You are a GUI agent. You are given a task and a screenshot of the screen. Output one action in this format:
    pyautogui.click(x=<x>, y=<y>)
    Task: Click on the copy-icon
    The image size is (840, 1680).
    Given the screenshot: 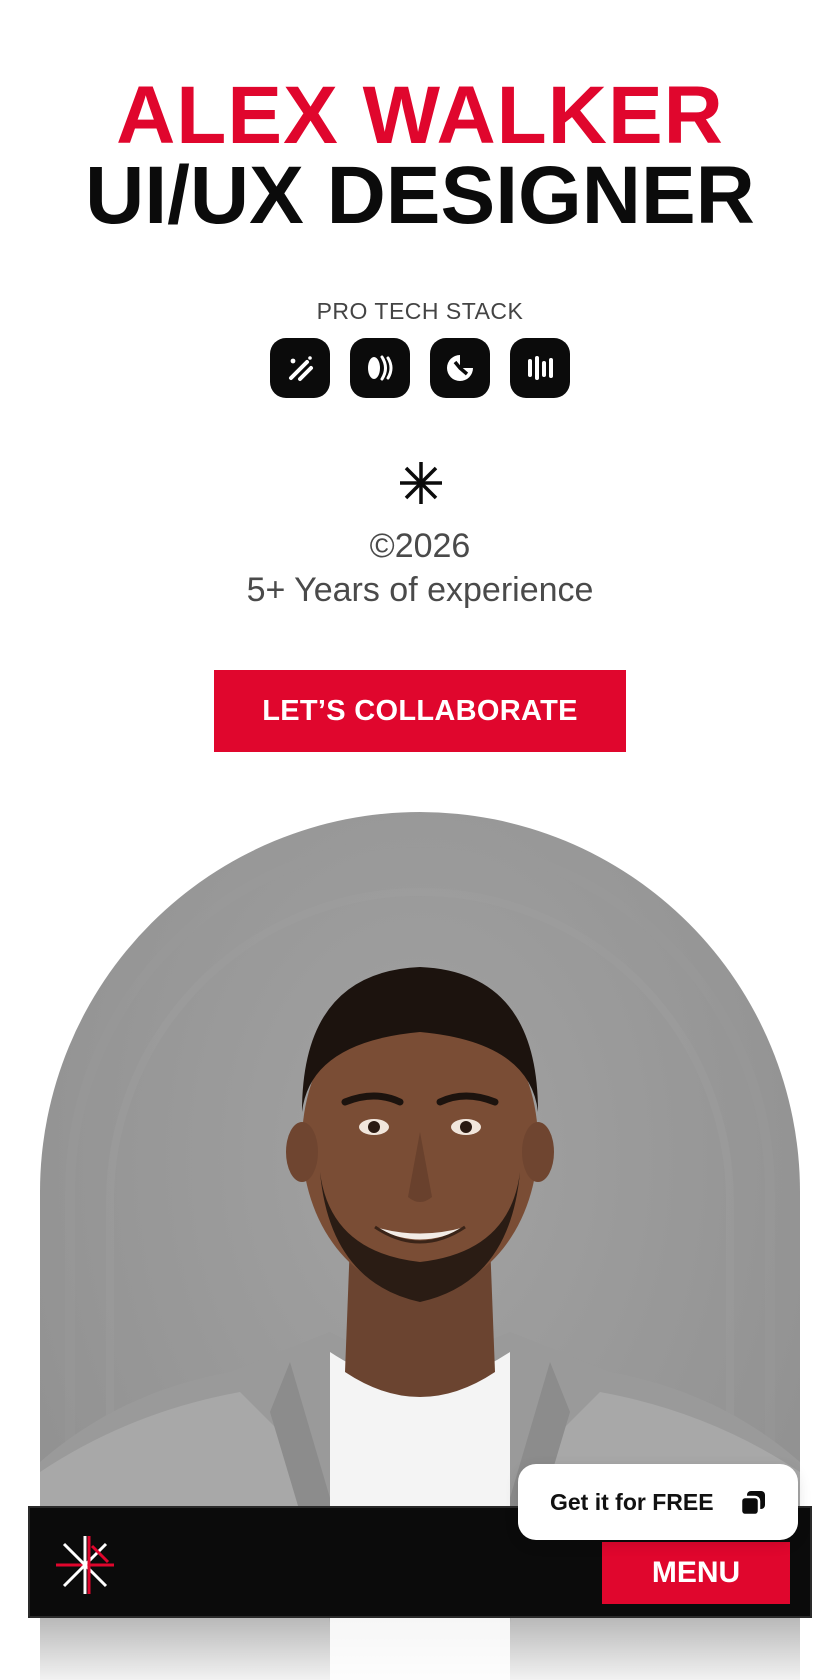 What is the action you would take?
    pyautogui.click(x=752, y=1504)
    